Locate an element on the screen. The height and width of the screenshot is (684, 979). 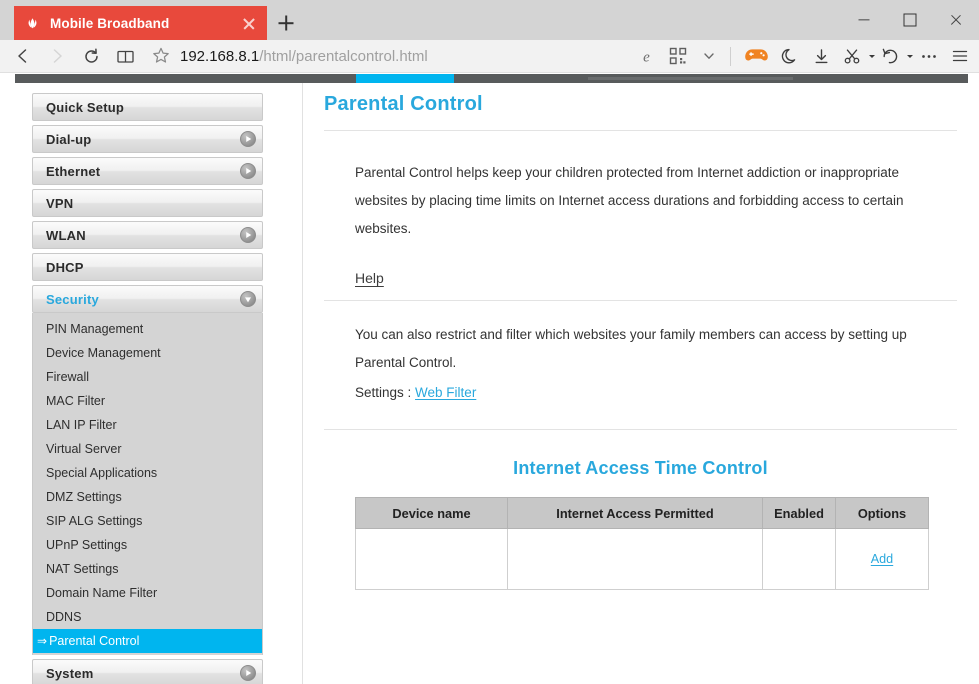
submenu-item-label: Domain Name Filter is located at coordinates (102, 593).